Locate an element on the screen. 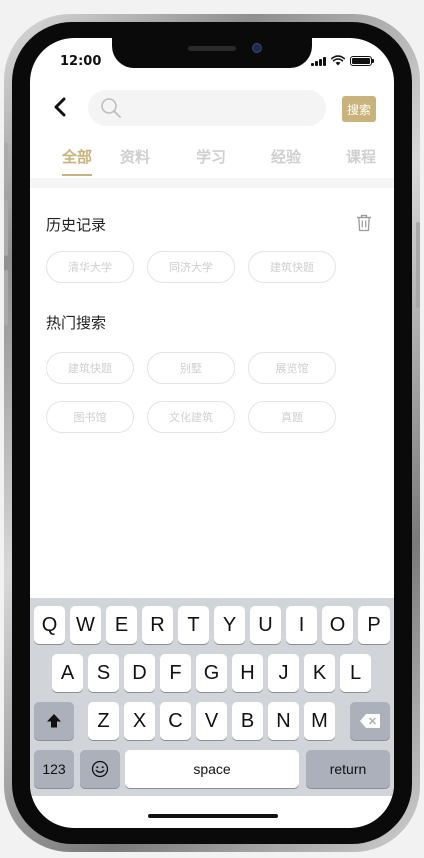  key-u: U is located at coordinates (265, 625).